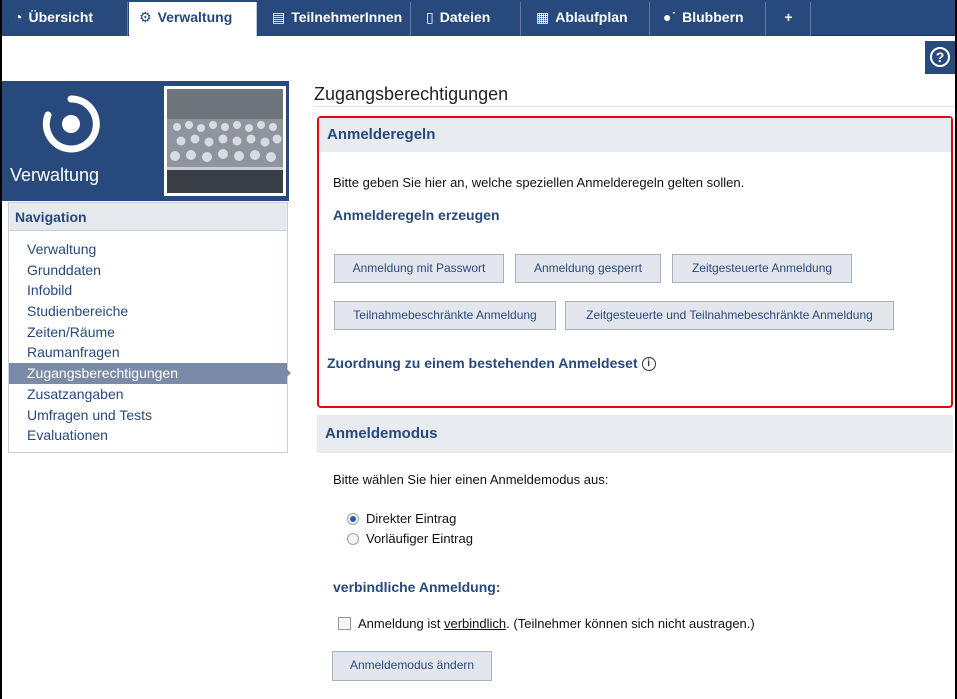 This screenshot has width=957, height=699. What do you see at coordinates (344, 623) in the screenshot?
I see `binding-registration-checkbox` at bounding box center [344, 623].